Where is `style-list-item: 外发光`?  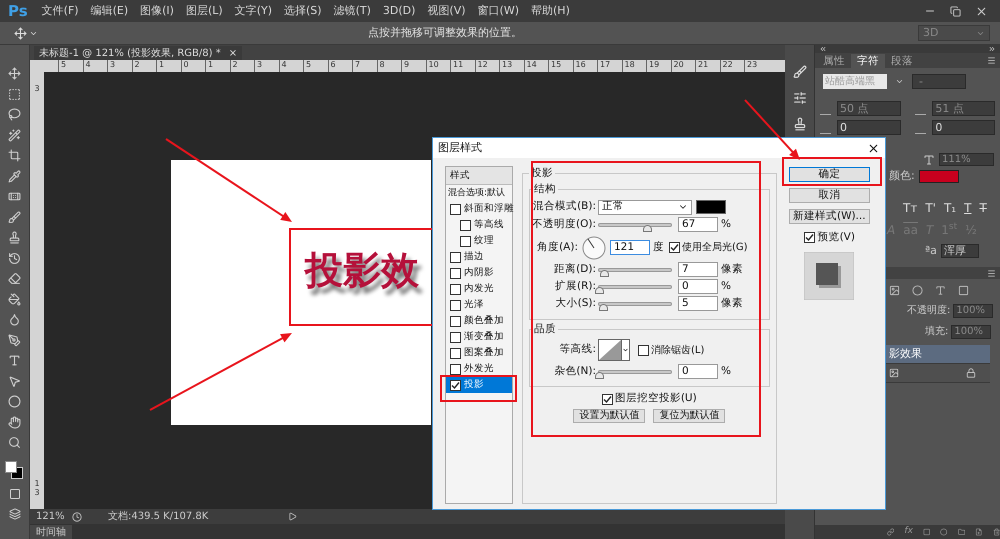
style-list-item: 外发光 is located at coordinates (479, 369).